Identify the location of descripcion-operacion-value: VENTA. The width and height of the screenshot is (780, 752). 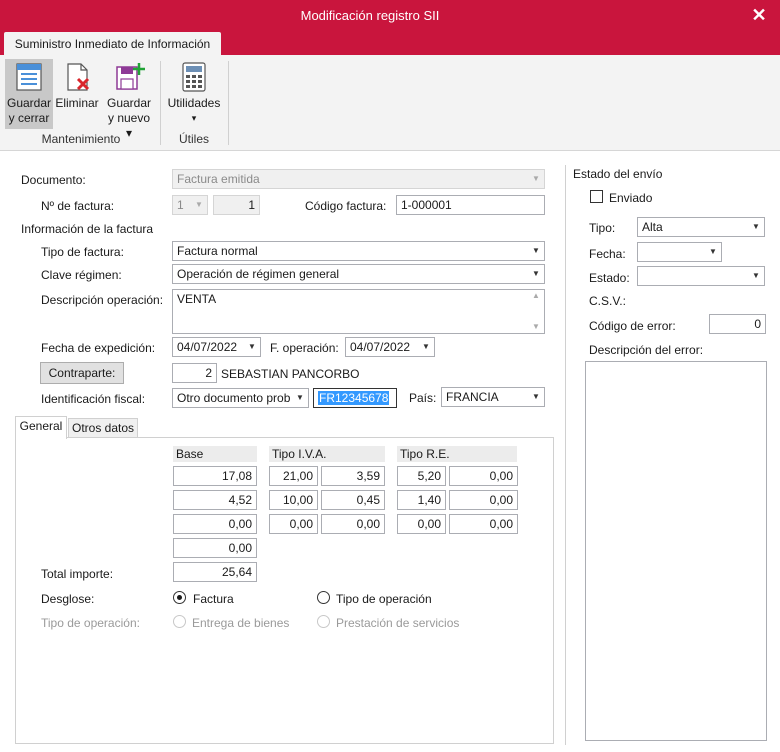
(197, 299).